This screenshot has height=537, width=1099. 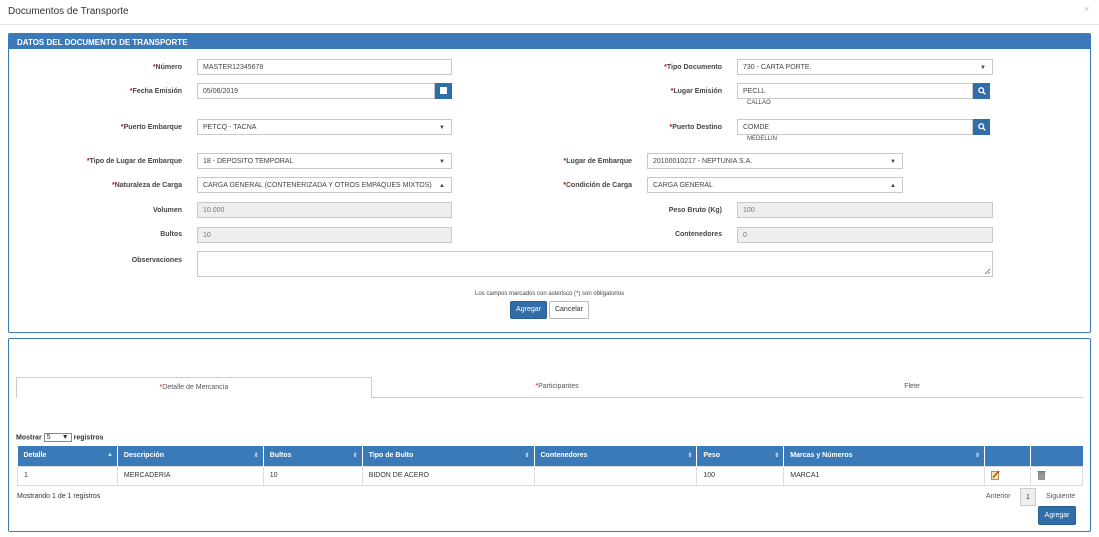 I want to click on condicion-carga-select: CARGA GENERAL ▲, so click(x=775, y=185).